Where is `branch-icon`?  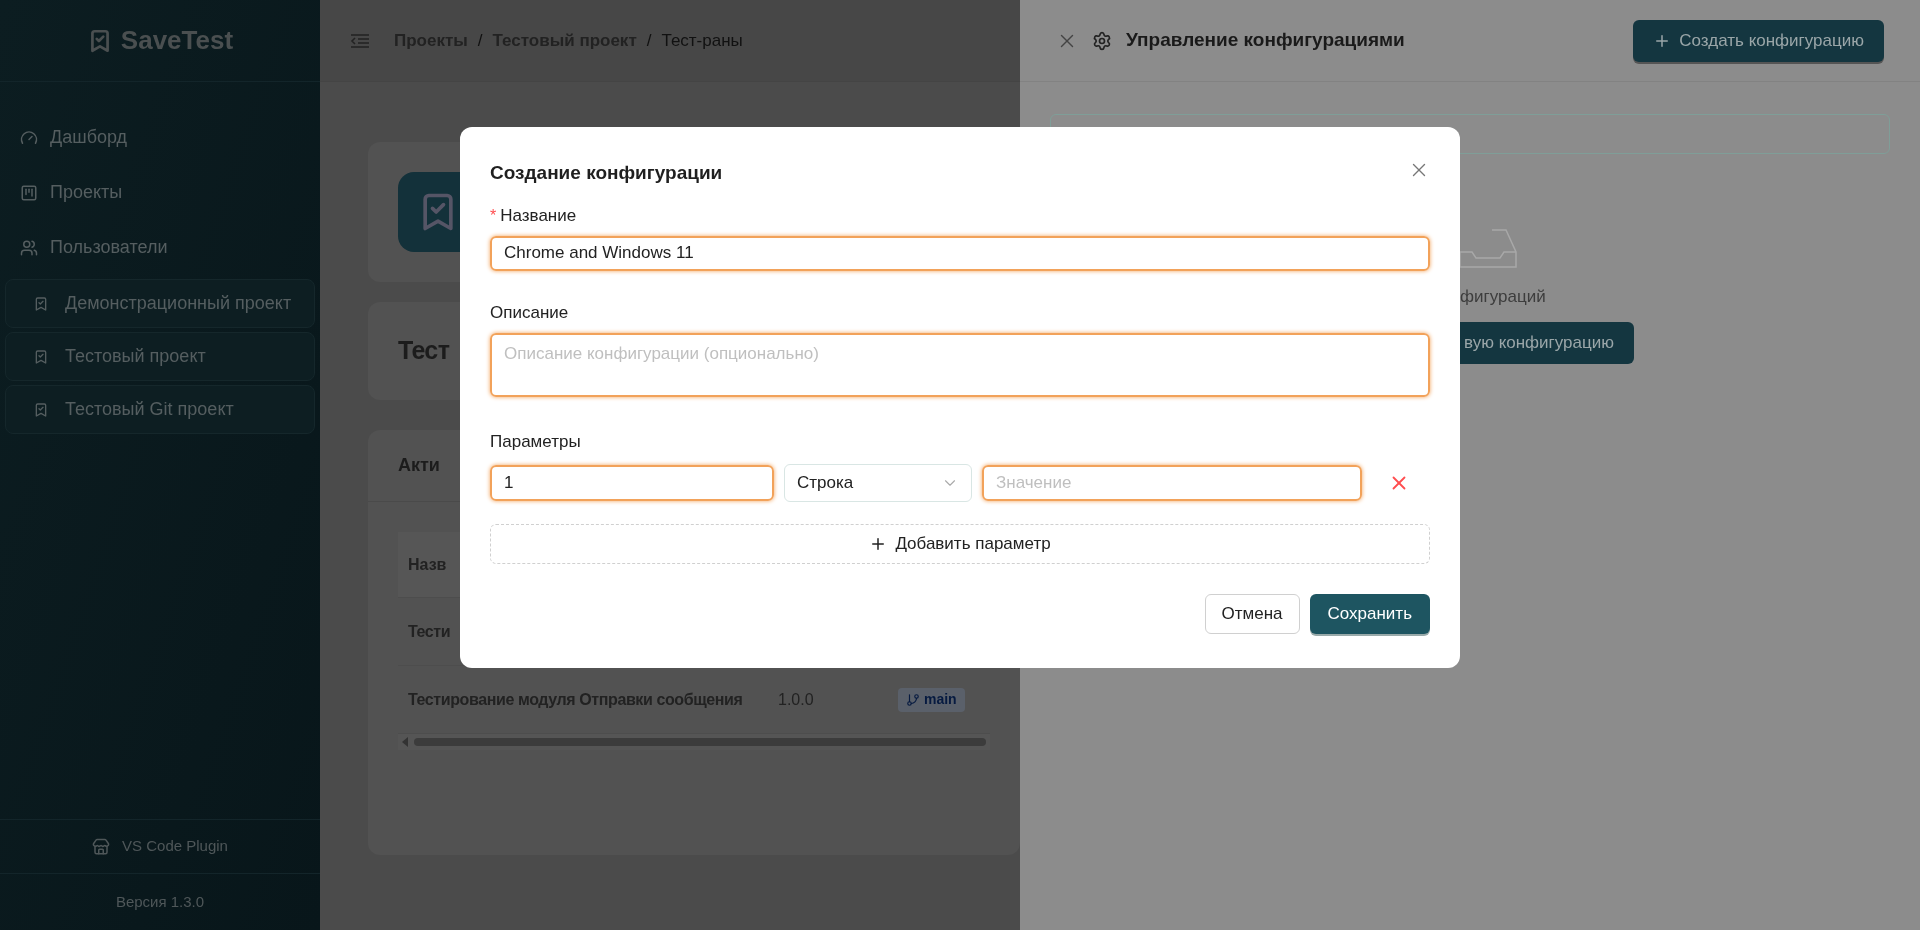
branch-icon is located at coordinates (913, 699).